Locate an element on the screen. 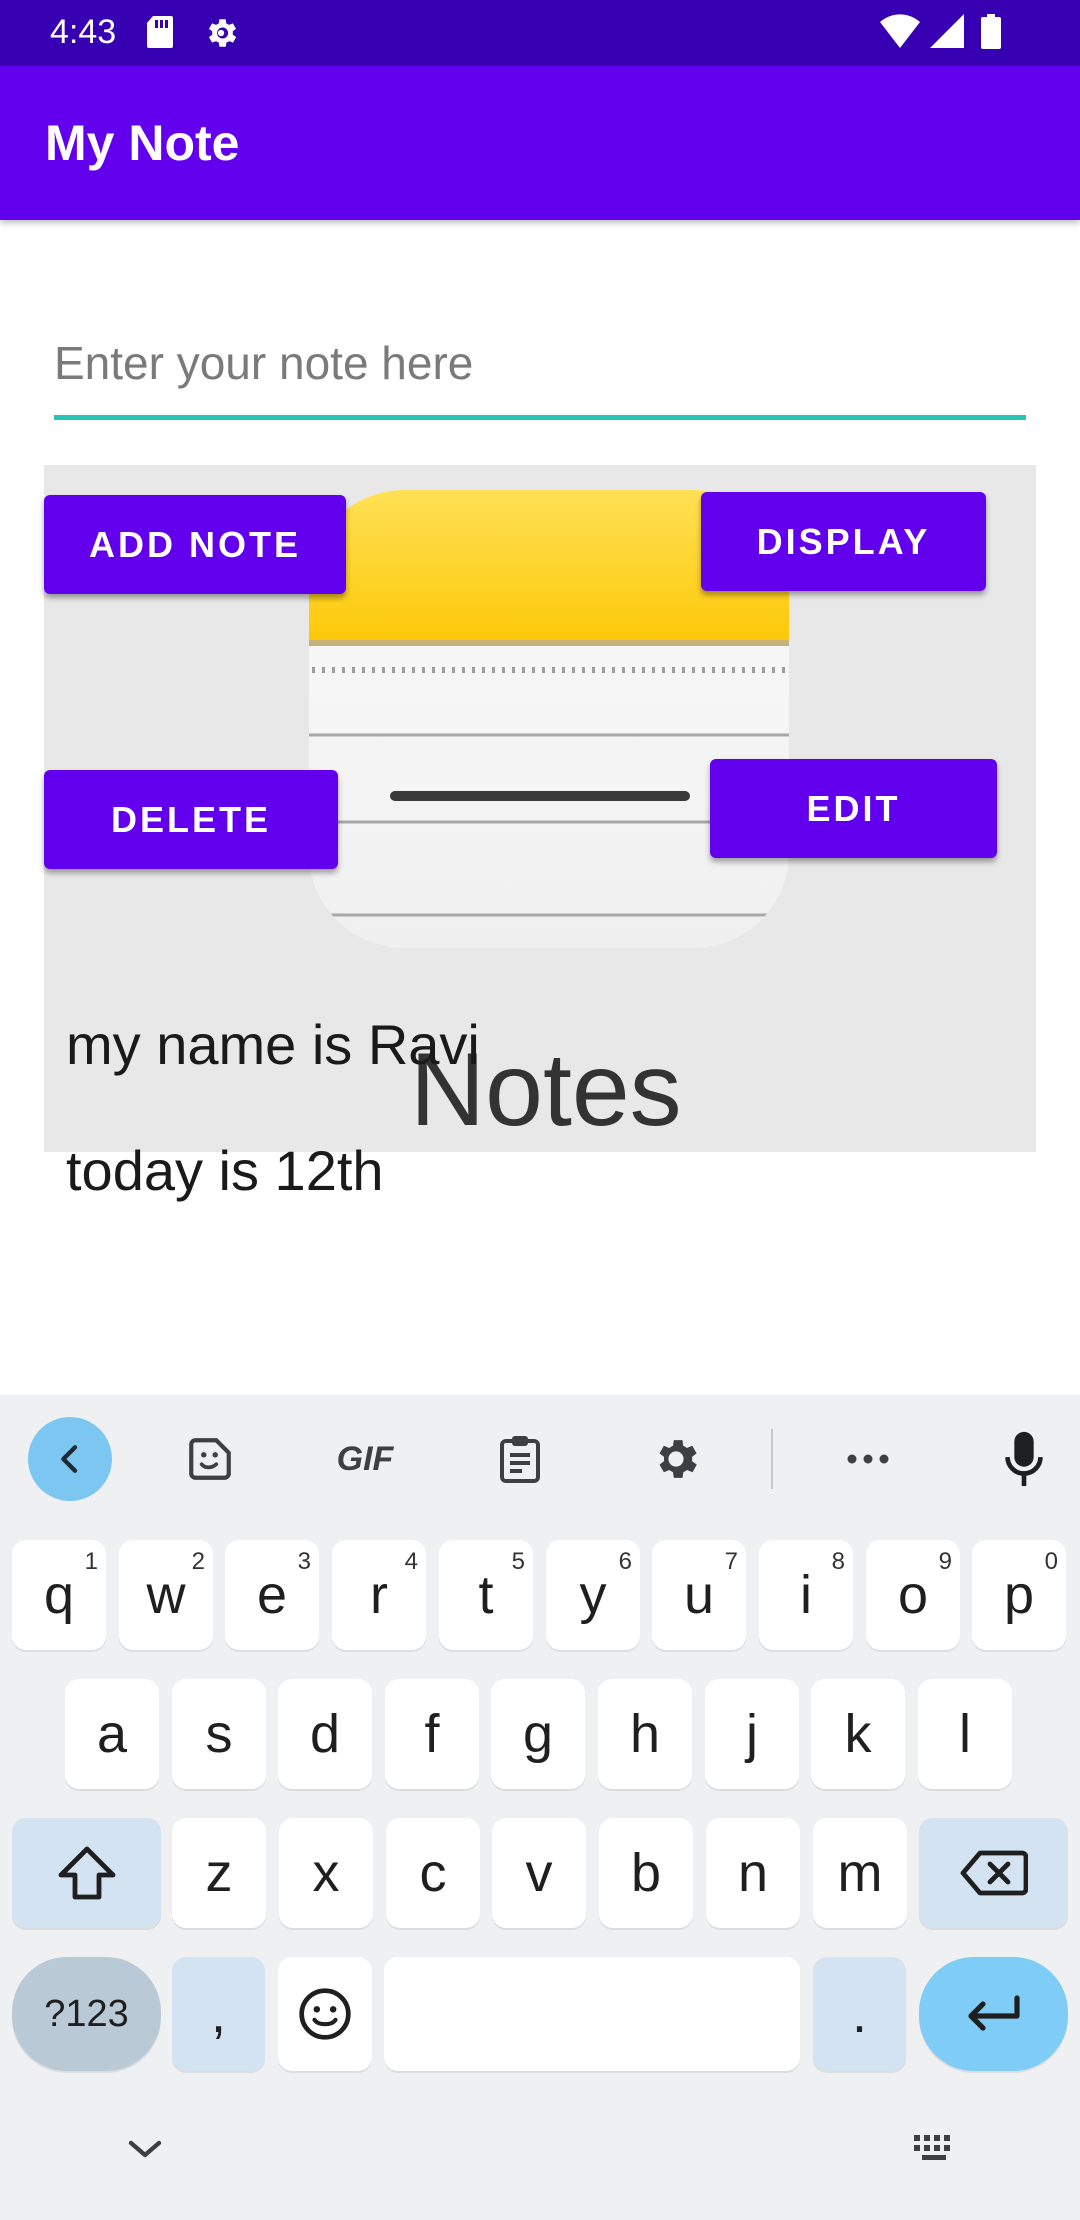  key-v: v is located at coordinates (539, 1873).